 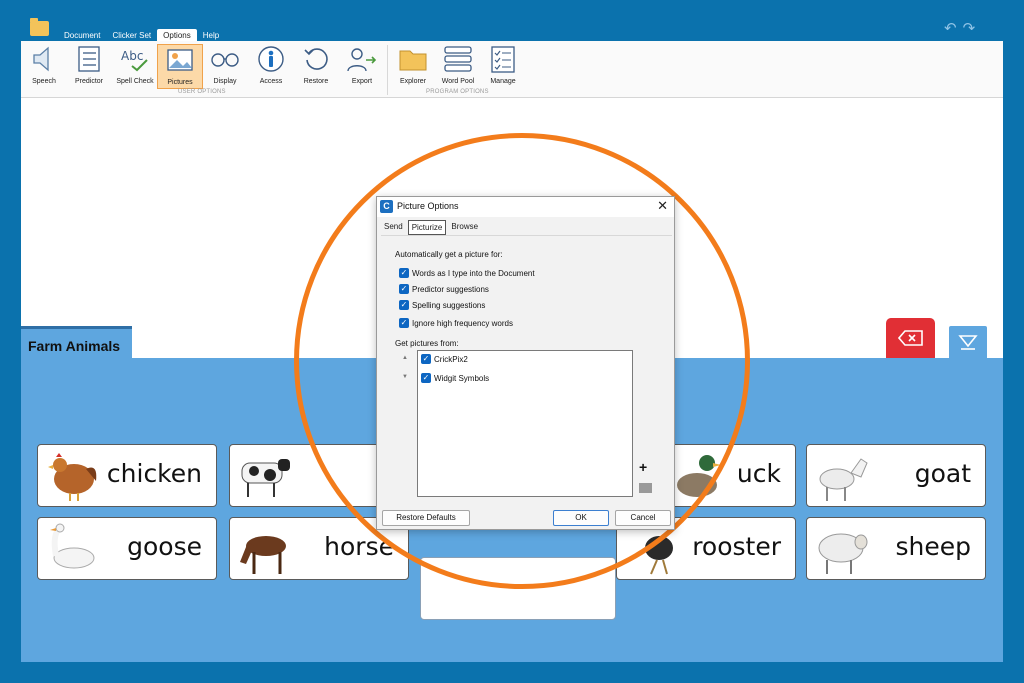 I want to click on undo-redo: ↶ ↷, so click(x=959, y=28).